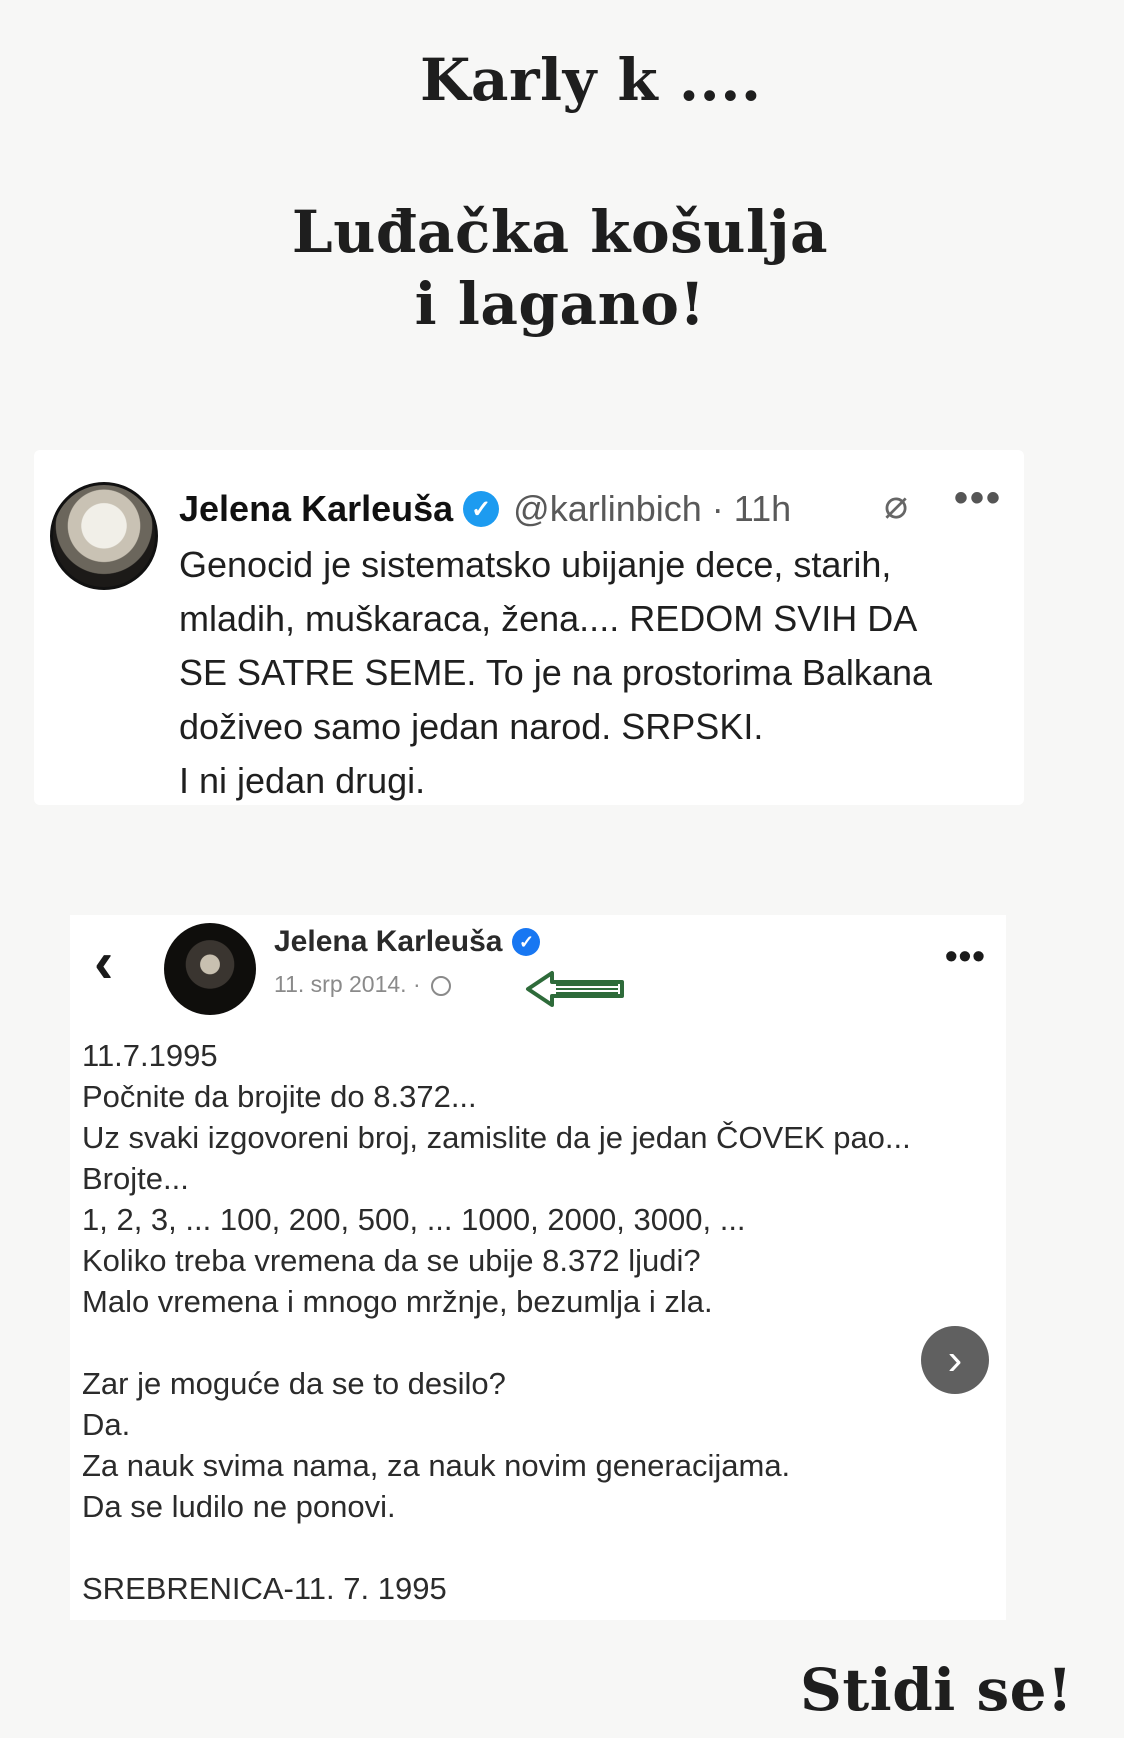 This screenshot has height=1738, width=1124. What do you see at coordinates (150, 1055) in the screenshot?
I see `fb-line: 11.7.1995` at bounding box center [150, 1055].